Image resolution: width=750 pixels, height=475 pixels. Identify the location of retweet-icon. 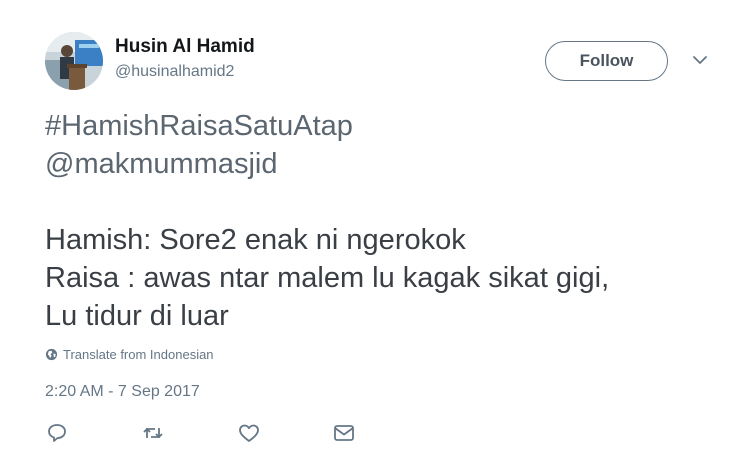
(153, 433).